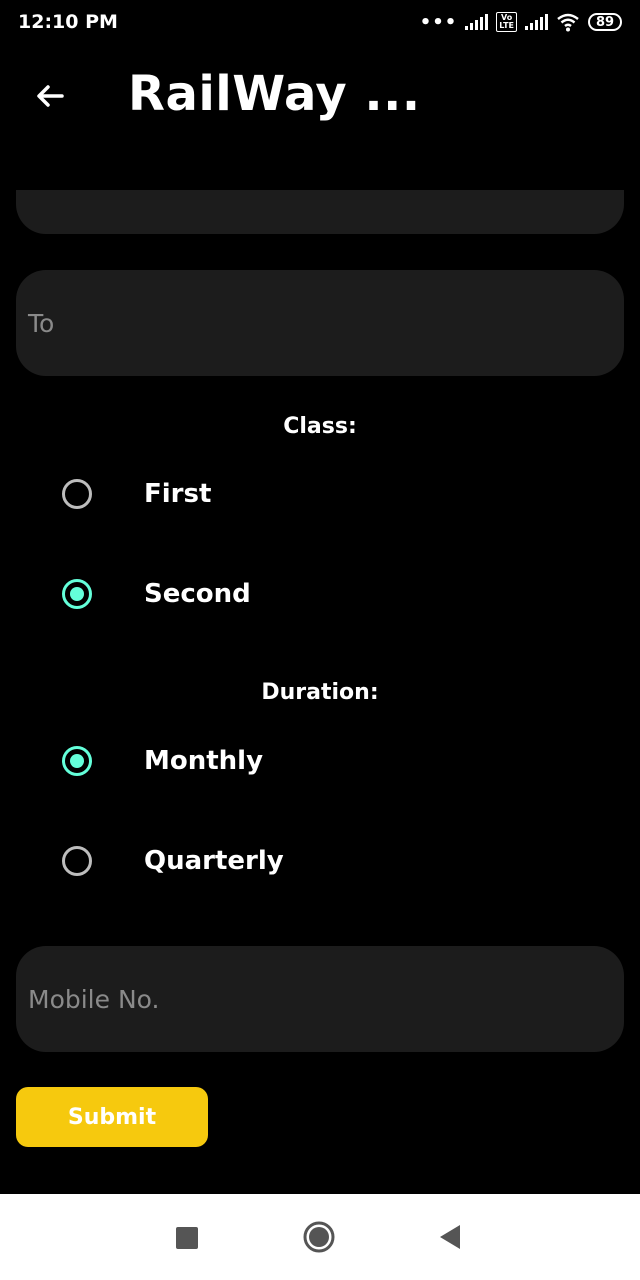  Describe the element at coordinates (136, 494) in the screenshot. I see `radio-class-first: First` at that location.